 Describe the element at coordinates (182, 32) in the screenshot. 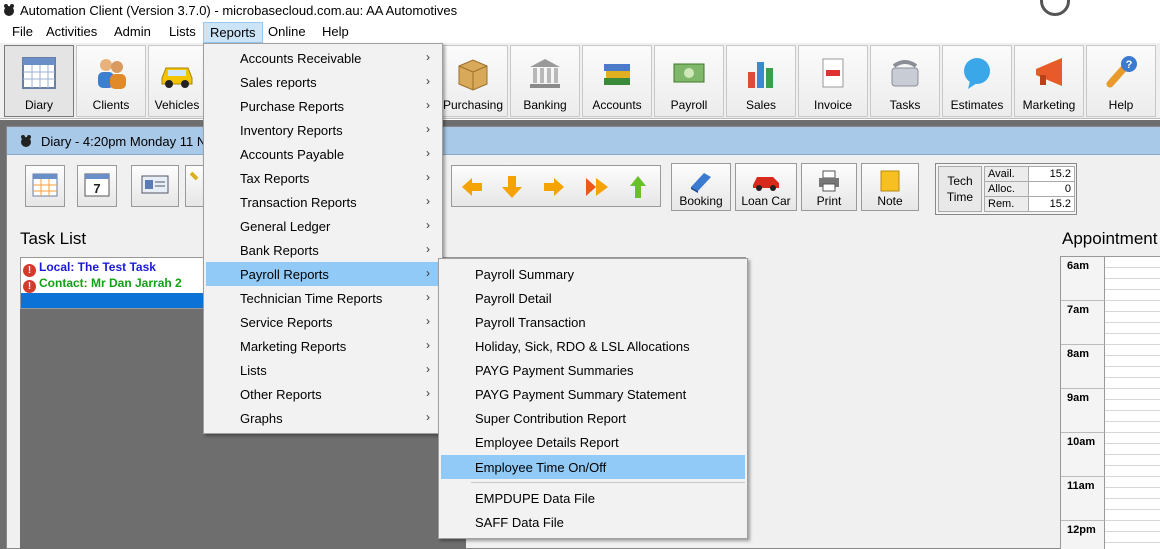

I see `menu-lists: Lists` at that location.